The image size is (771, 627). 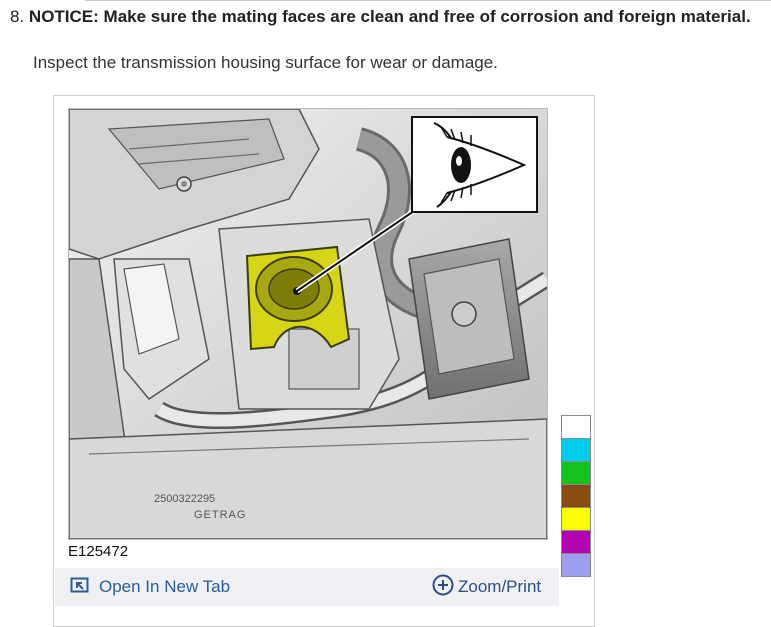 I want to click on zoom-print-label: Zoom/Print, so click(x=500, y=586).